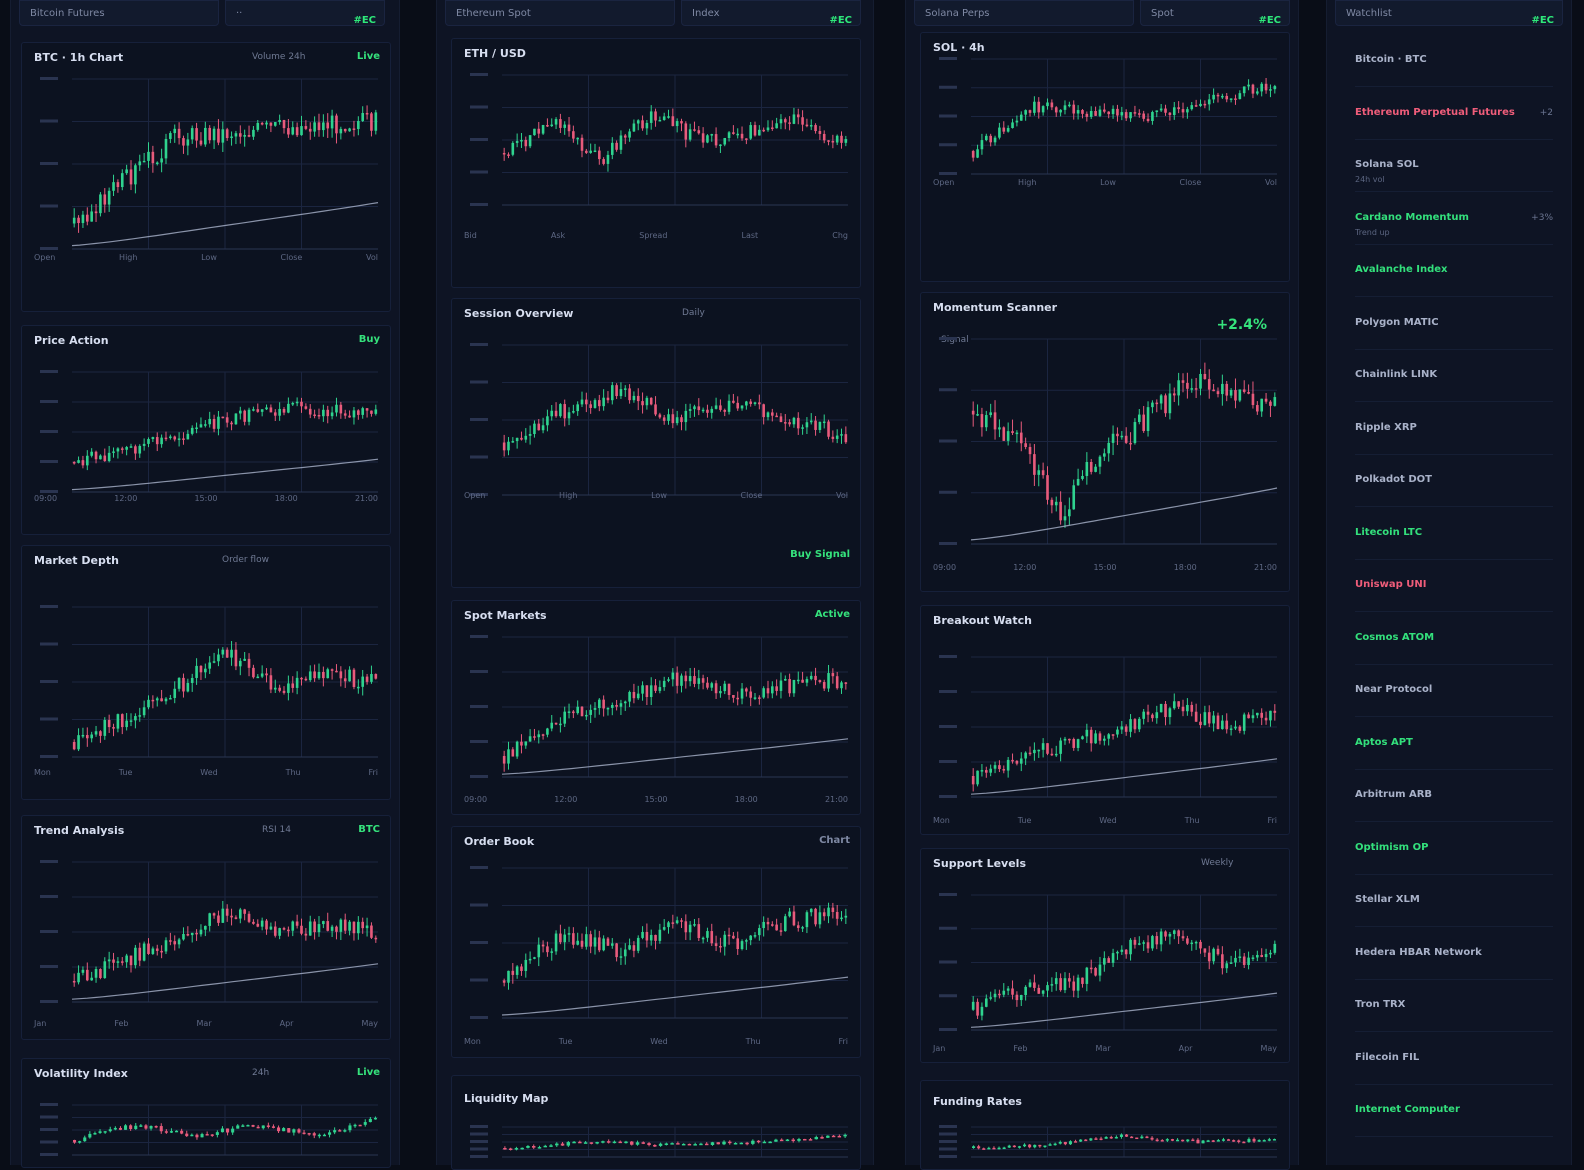 The width and height of the screenshot is (1584, 1170). Describe the element at coordinates (1454, 541) in the screenshot. I see `watchlist-item: Litecoin LTC` at that location.